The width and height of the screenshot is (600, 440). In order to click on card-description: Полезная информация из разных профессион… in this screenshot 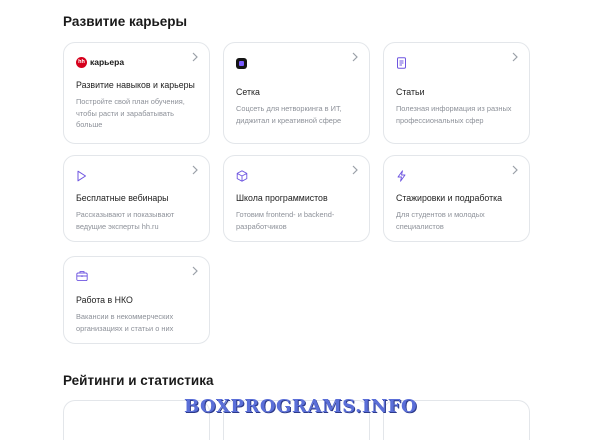, I will do `click(454, 114)`.